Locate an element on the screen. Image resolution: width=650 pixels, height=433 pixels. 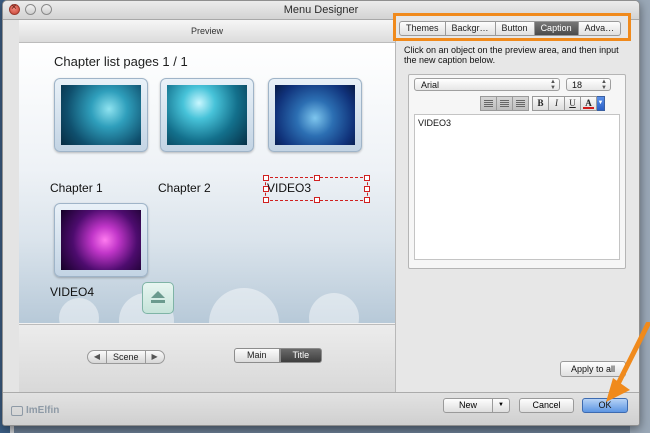
align-center-button is located at coordinates (504, 103).